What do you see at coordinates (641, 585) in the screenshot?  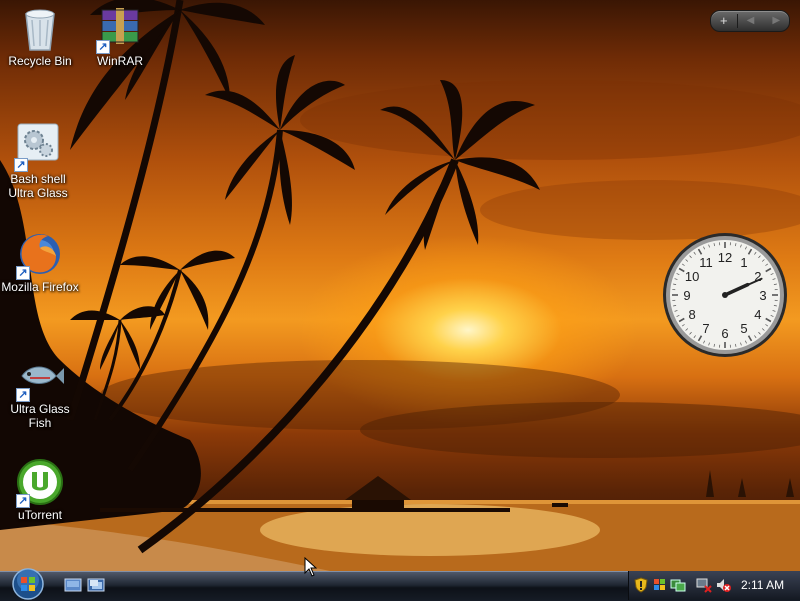 I see `security-shield-icon` at bounding box center [641, 585].